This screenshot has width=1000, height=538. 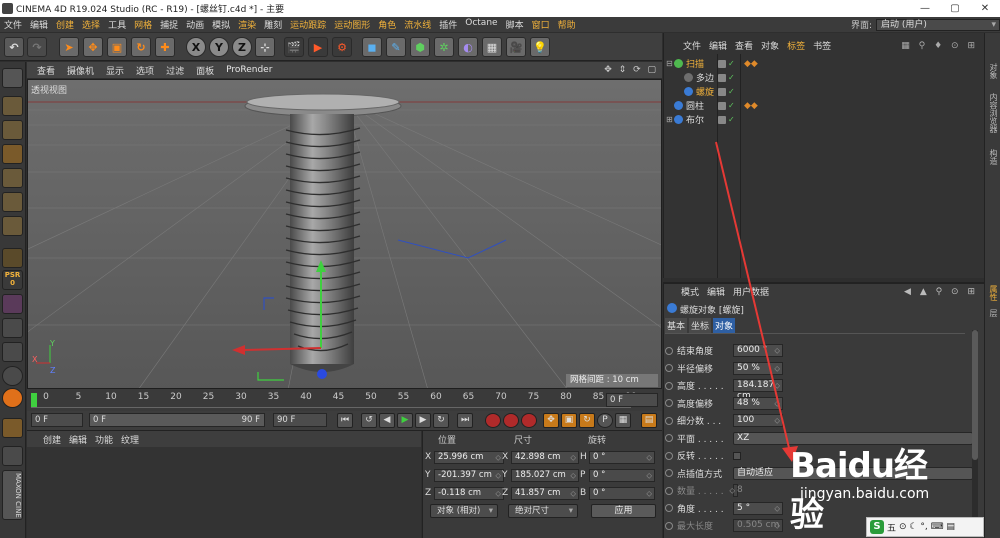 I want to click on attribute-row: 角度 . . . . .5 °, so click(x=724, y=508).